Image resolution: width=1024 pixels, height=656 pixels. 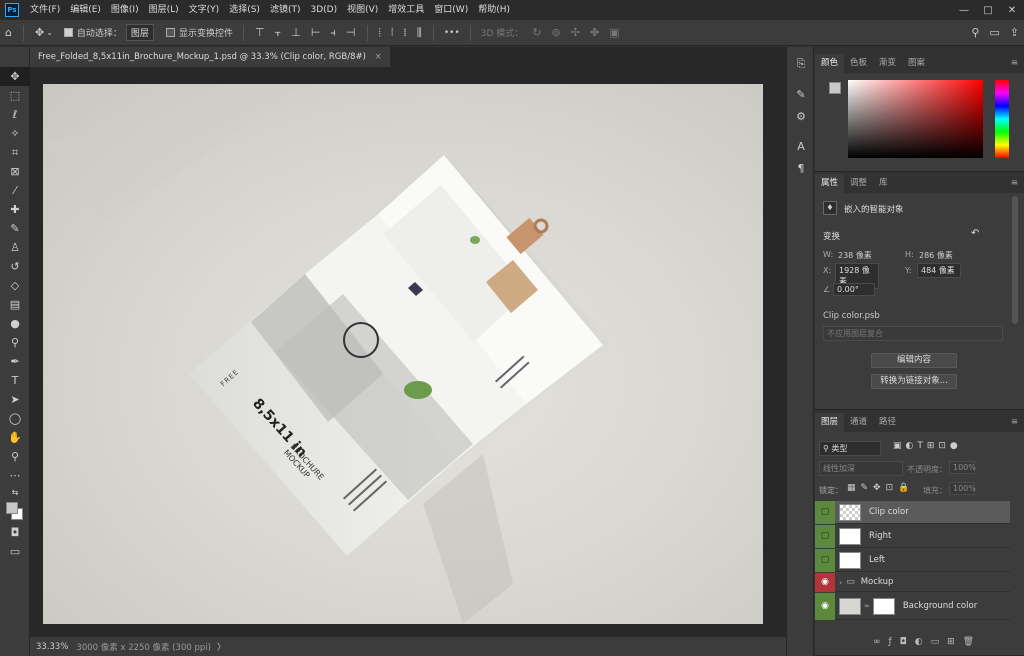 I want to click on tab-channels: 通道, so click(x=858, y=422).